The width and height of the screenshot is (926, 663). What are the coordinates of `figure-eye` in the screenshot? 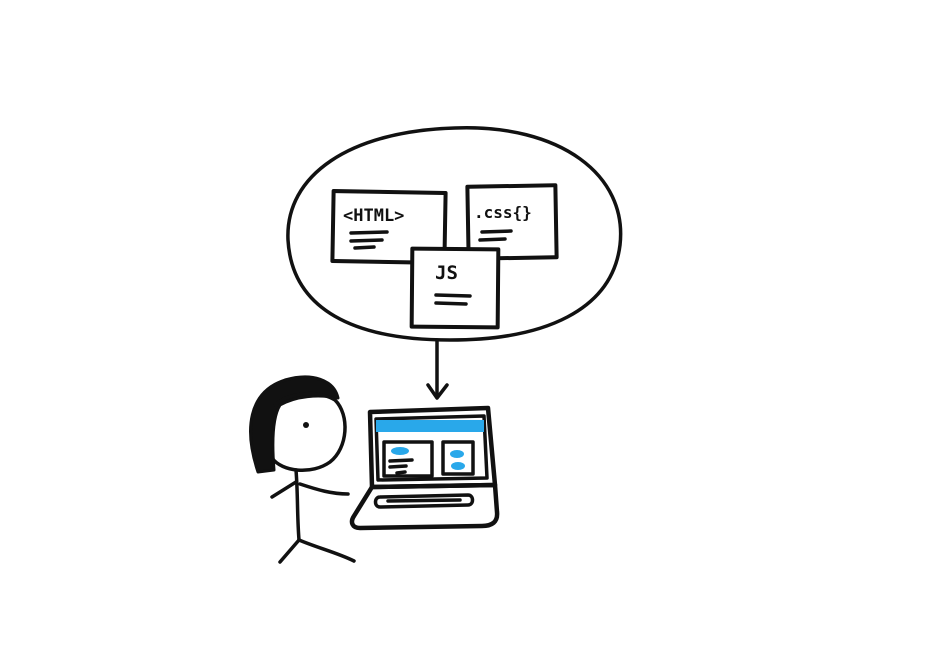 It's located at (306, 425).